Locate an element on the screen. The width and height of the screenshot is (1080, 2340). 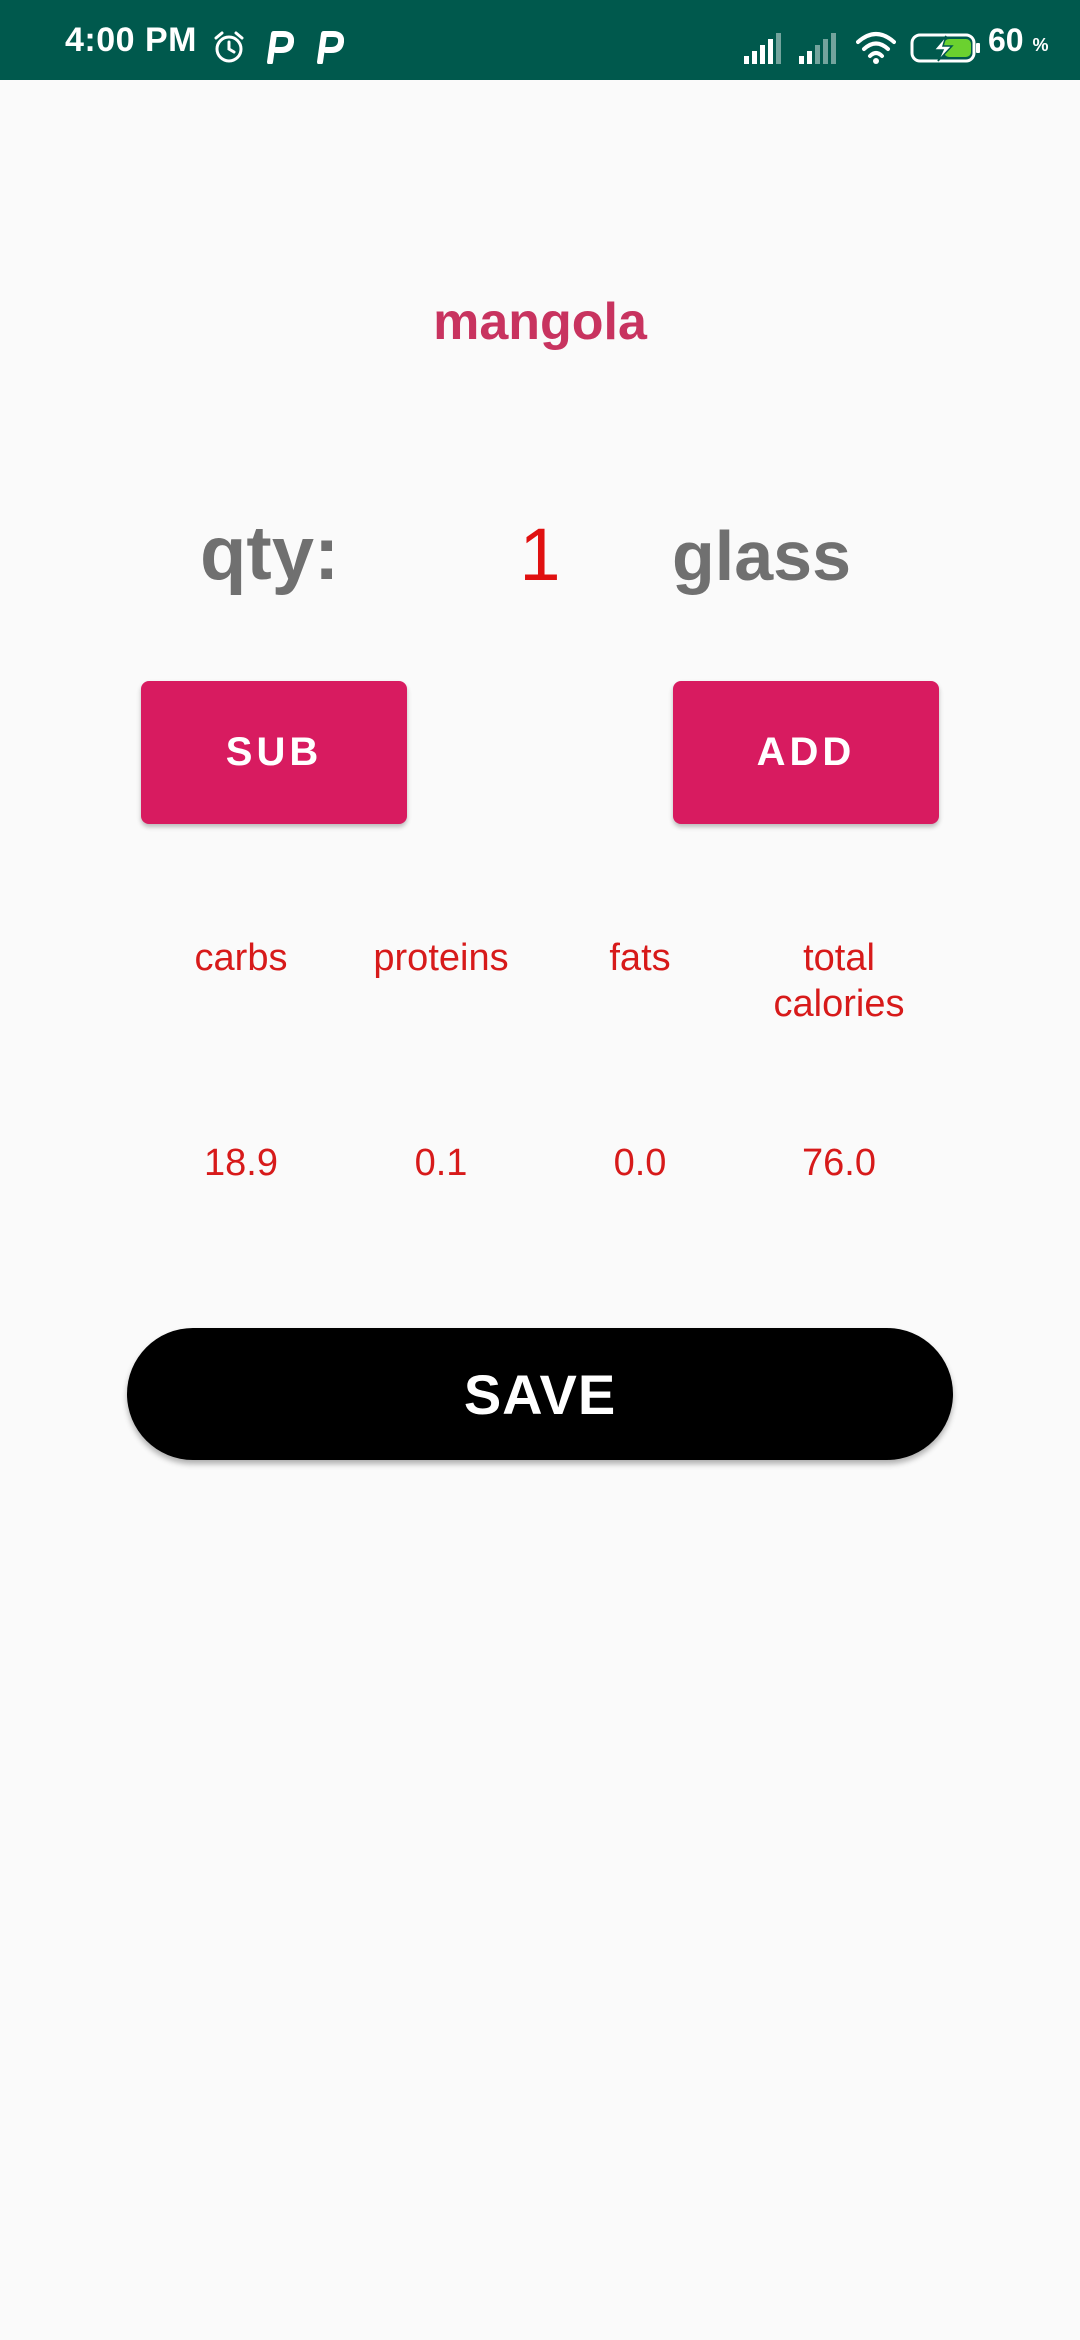
food-name-title: mangola is located at coordinates (540, 322).